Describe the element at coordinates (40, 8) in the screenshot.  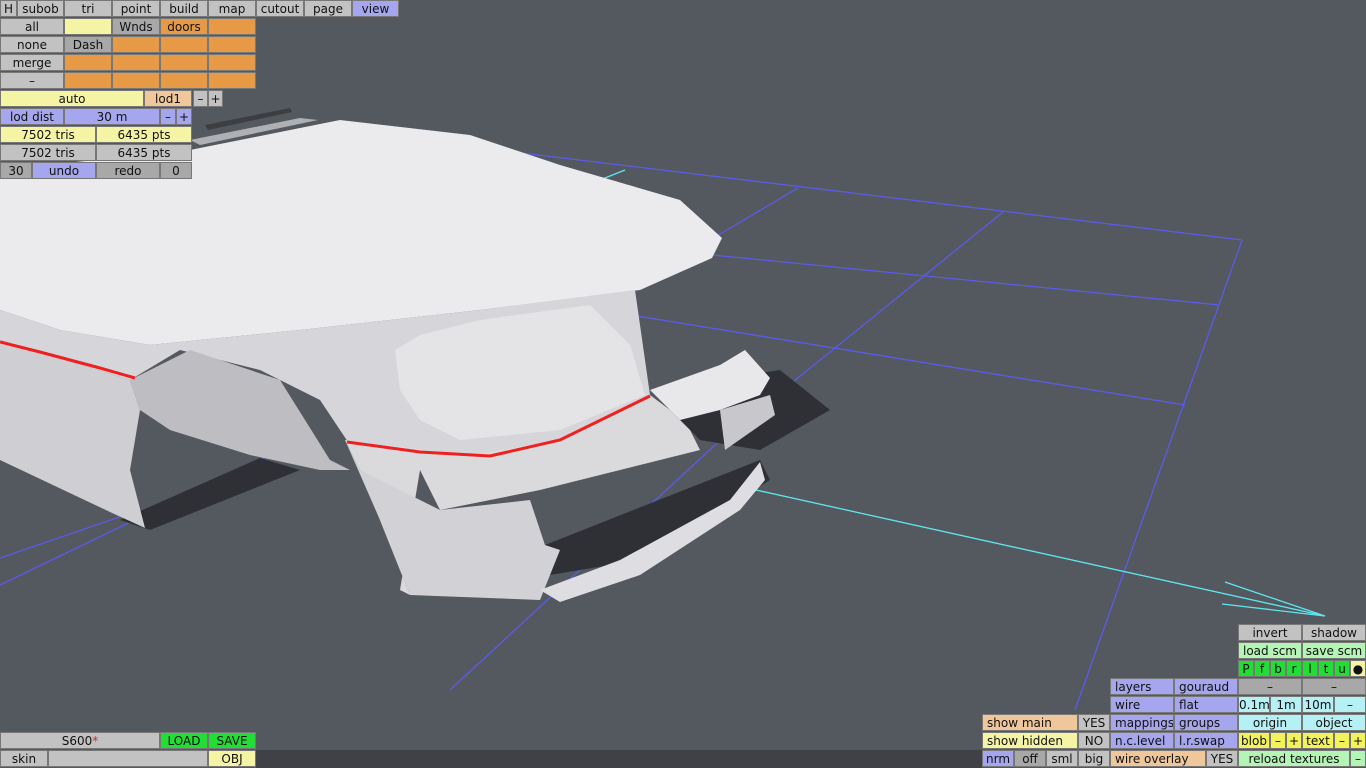
I see `tab-subob: subob` at that location.